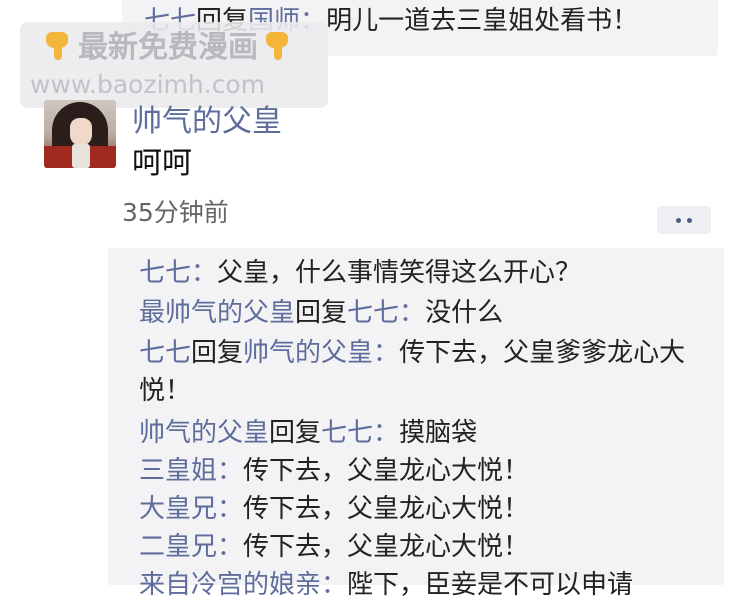  What do you see at coordinates (178, 509) in the screenshot?
I see `comment-author-link: 大皇兄` at bounding box center [178, 509].